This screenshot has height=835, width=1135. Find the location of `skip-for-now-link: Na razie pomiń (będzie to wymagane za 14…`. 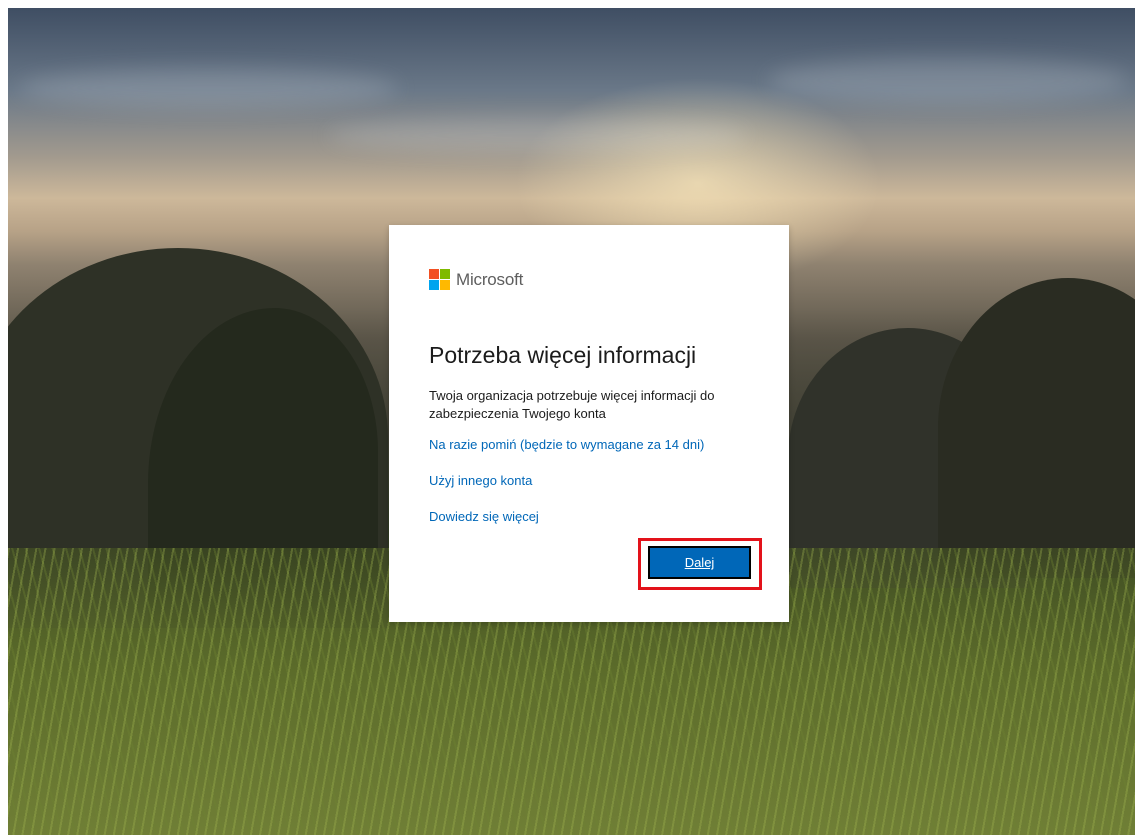

skip-for-now-link: Na razie pomiń (będzie to wymagane za 14… is located at coordinates (566, 444).